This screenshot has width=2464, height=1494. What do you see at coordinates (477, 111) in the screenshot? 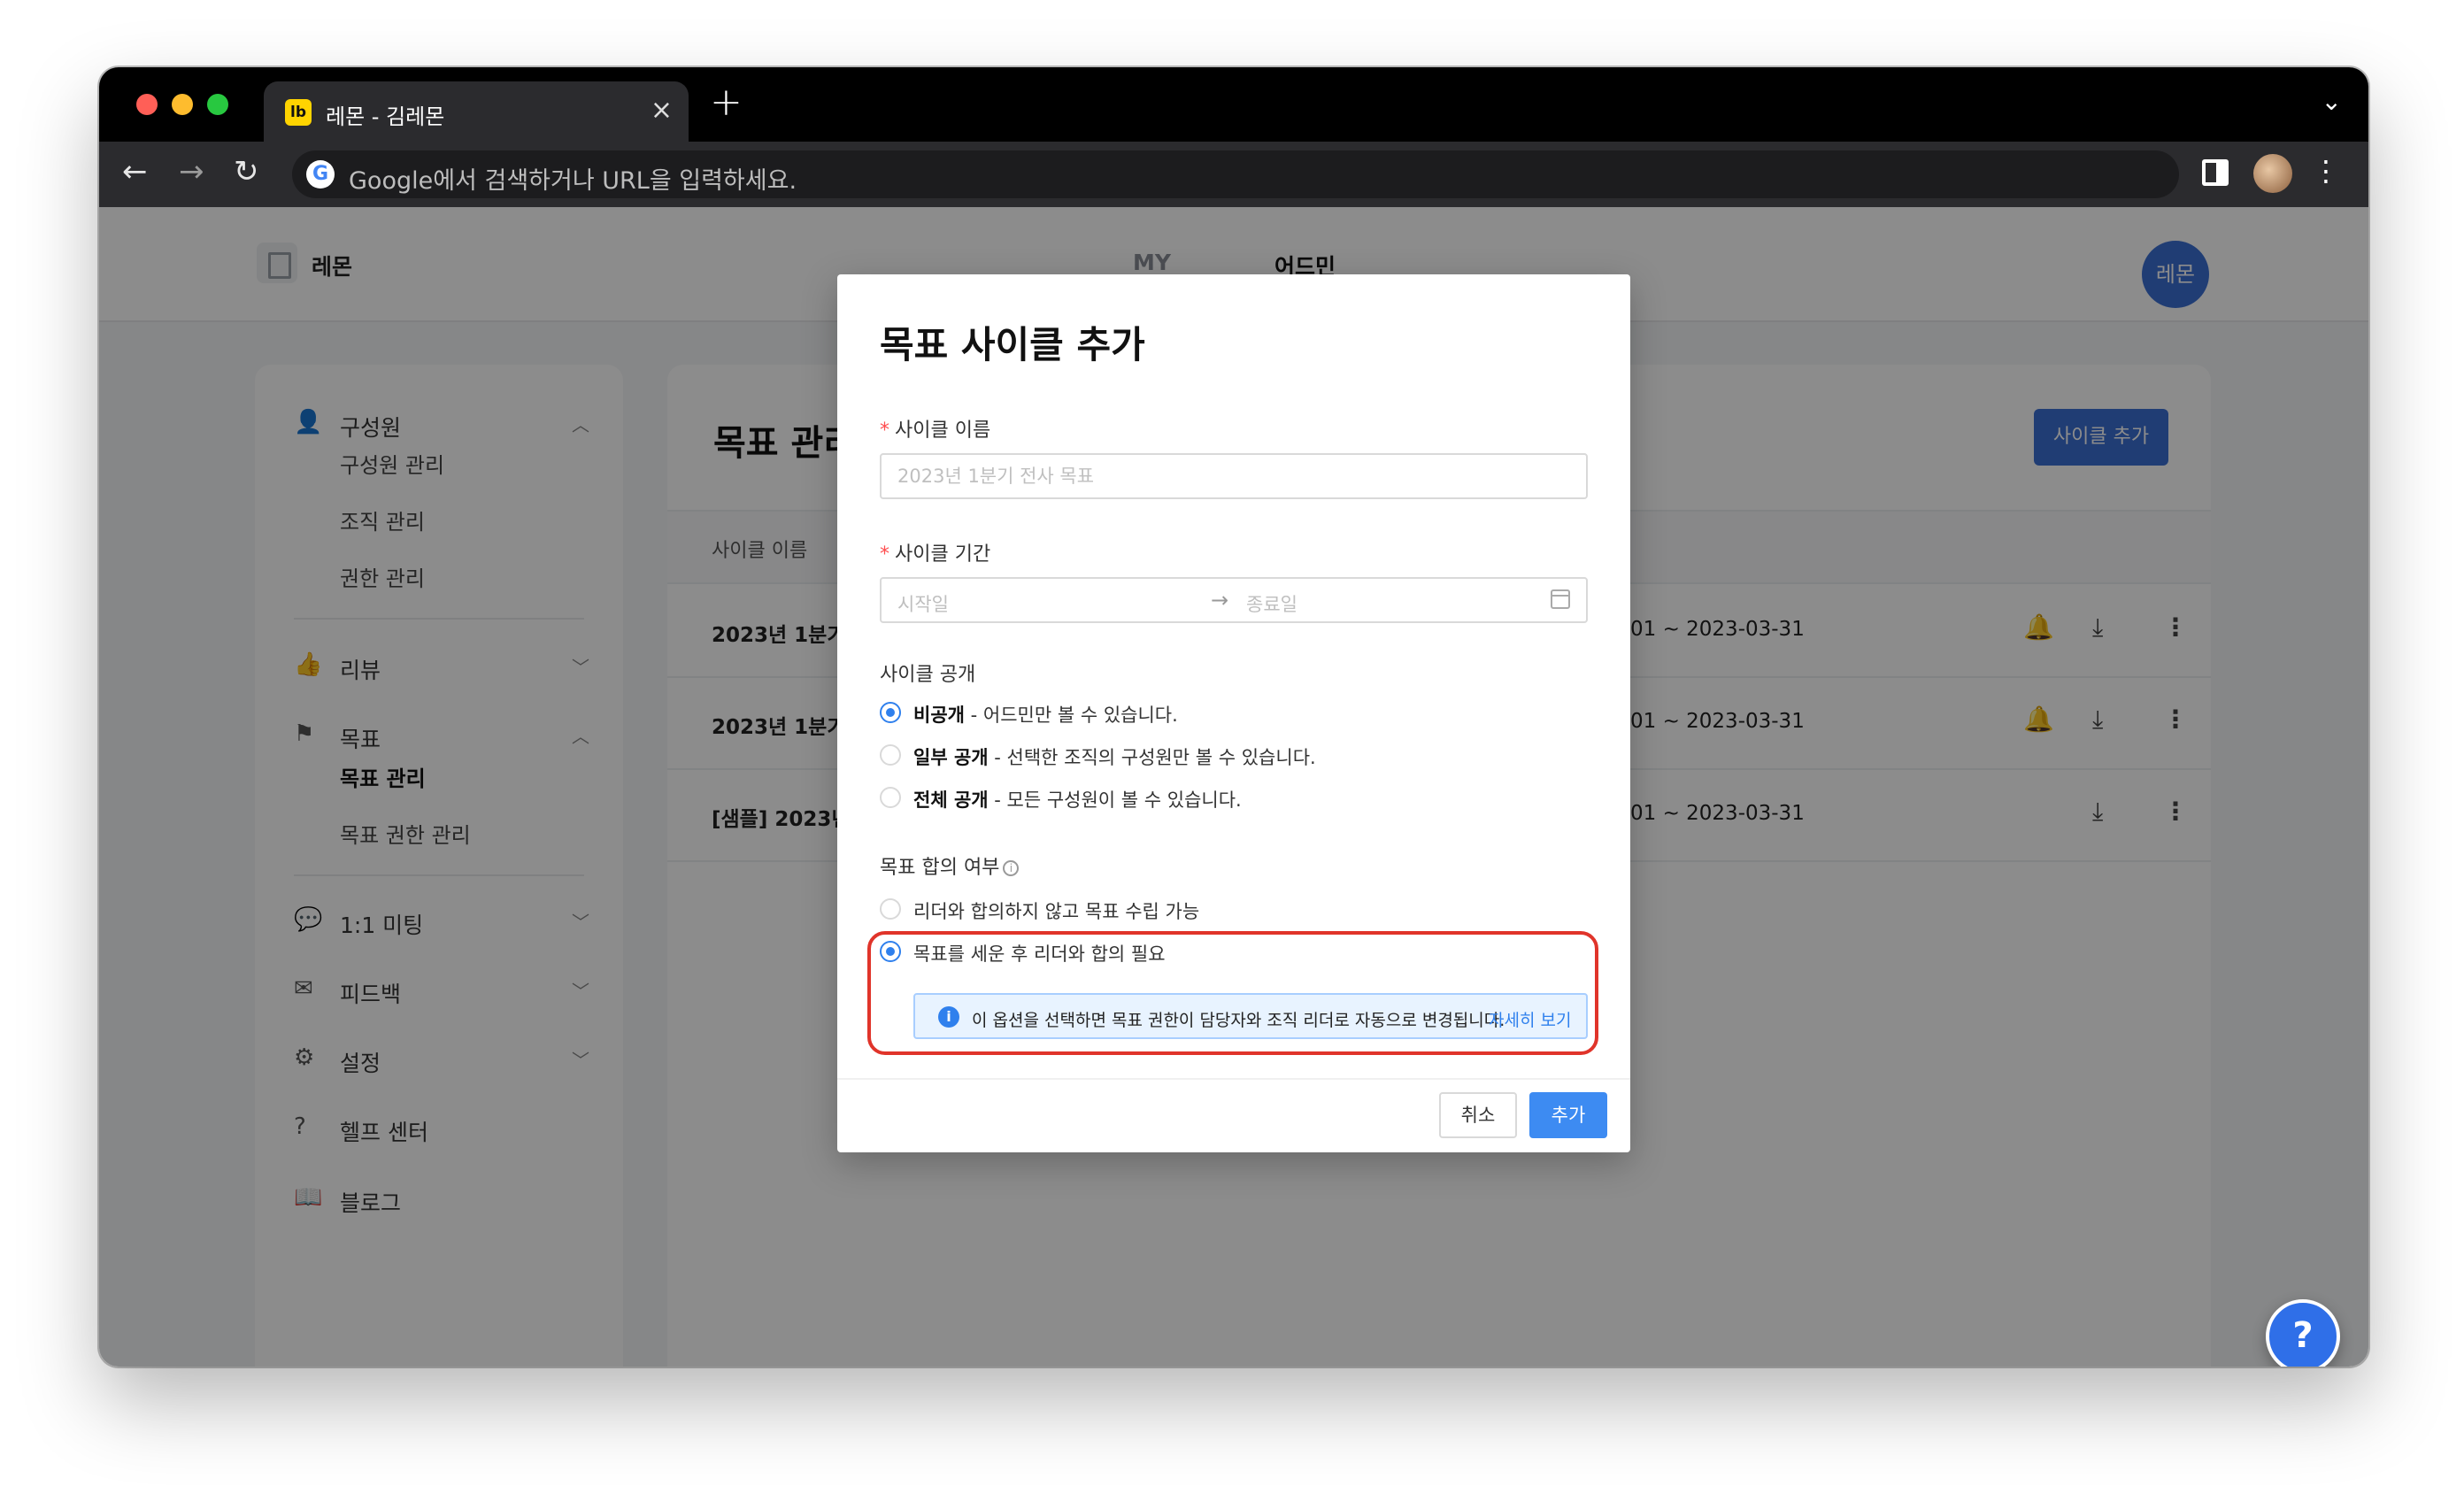
I see `browser-tab-active: lb 레몬 - 김레몬 ×` at bounding box center [477, 111].